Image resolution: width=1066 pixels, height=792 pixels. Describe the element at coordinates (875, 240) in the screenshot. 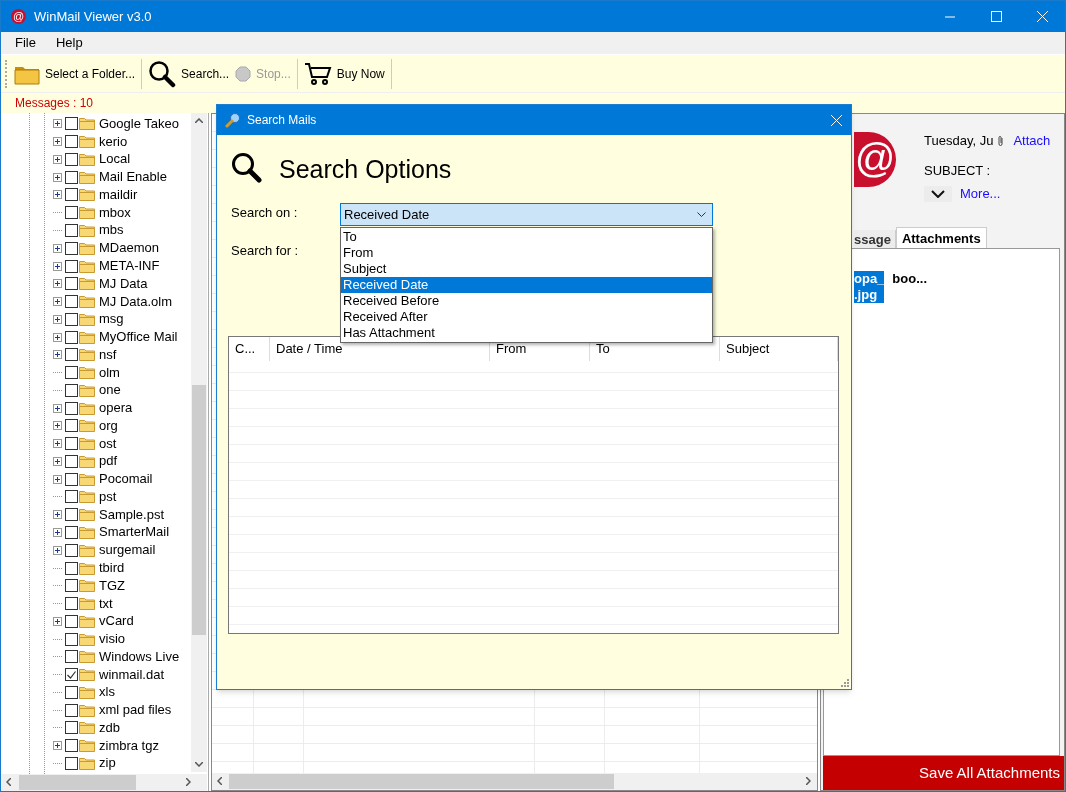

I see `tab: ssage` at that location.